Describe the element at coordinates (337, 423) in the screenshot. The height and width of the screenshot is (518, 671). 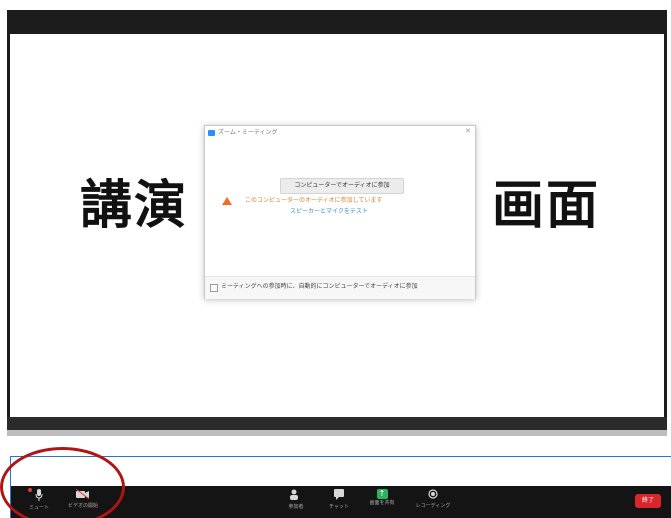
I see `screen-bottom-bar` at that location.